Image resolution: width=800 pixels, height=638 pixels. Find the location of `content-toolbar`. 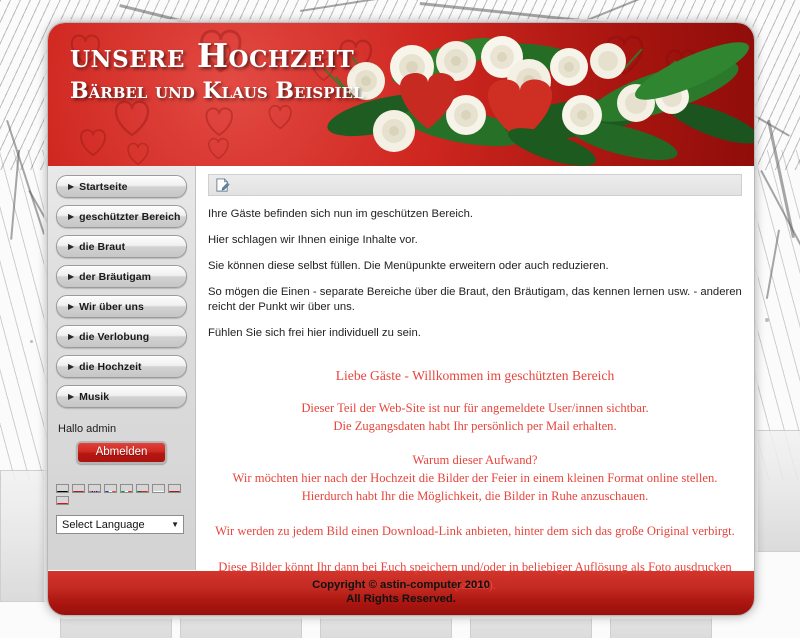

content-toolbar is located at coordinates (475, 185).